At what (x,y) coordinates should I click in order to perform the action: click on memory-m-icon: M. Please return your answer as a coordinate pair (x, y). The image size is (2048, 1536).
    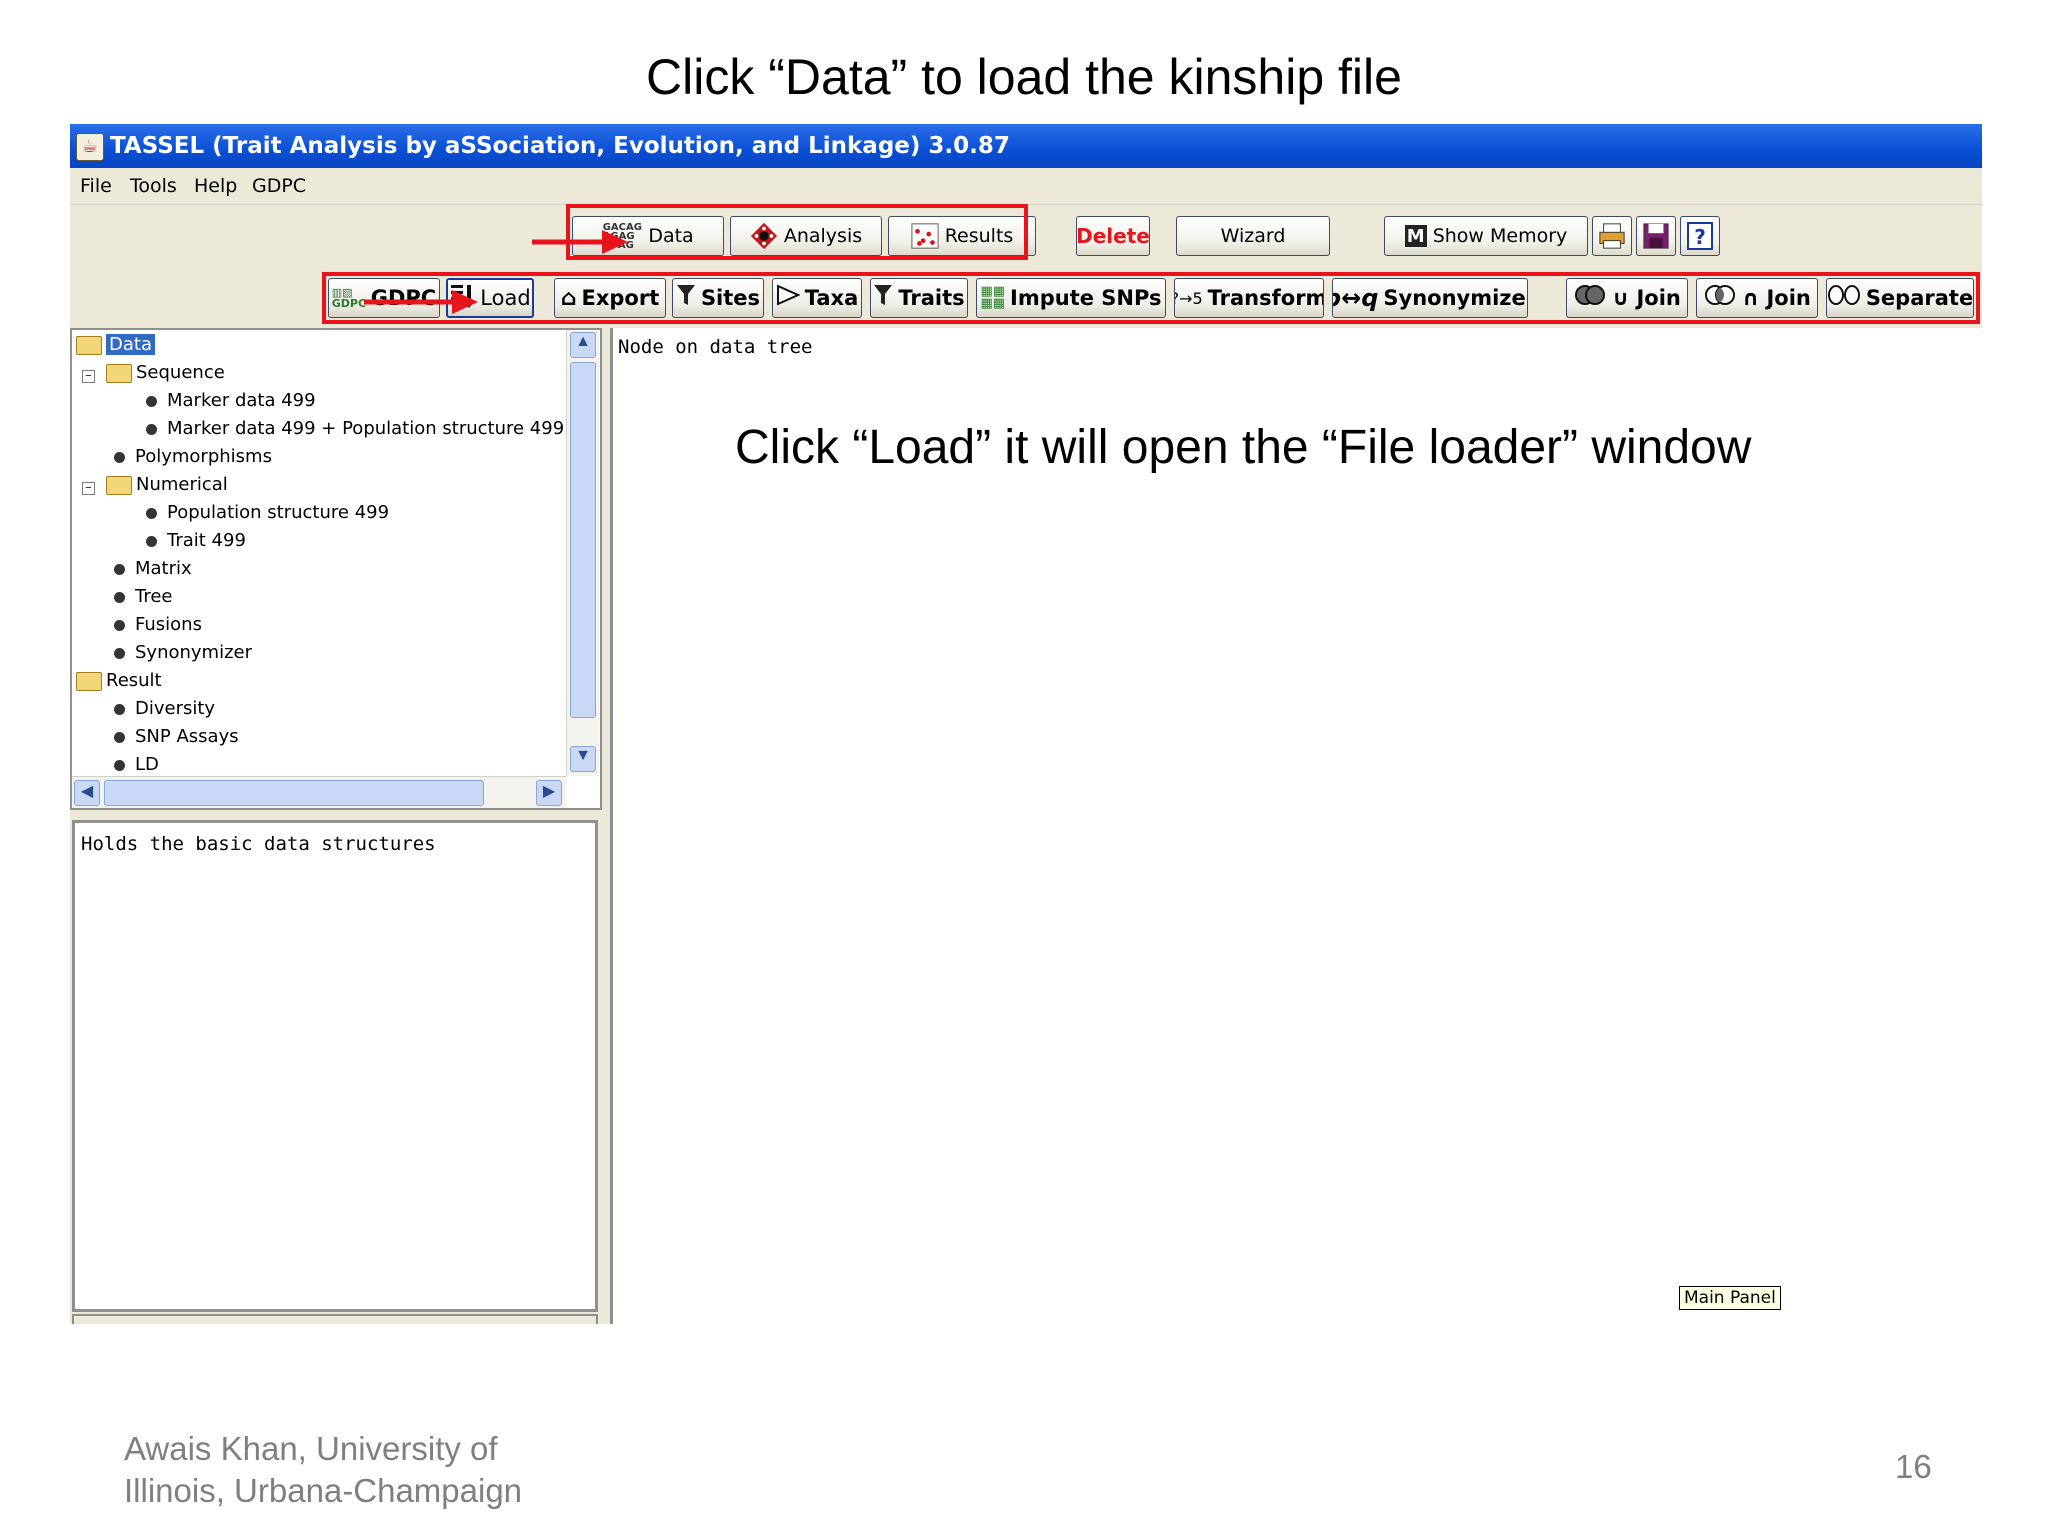
    Looking at the image, I should click on (1415, 236).